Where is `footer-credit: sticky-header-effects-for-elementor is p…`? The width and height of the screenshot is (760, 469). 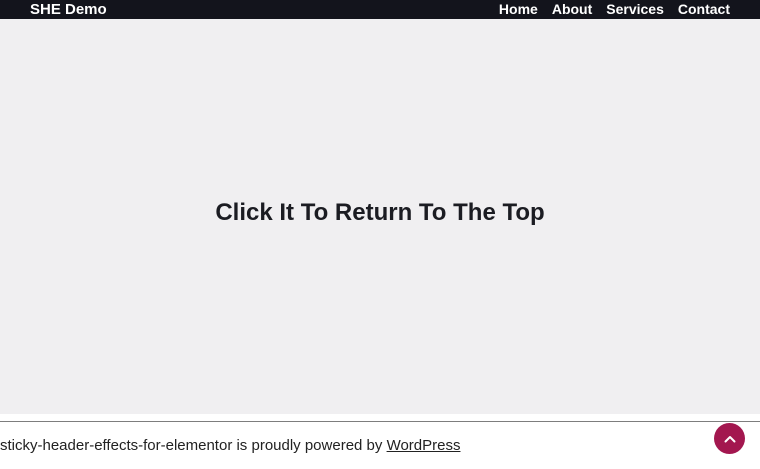
footer-credit: sticky-header-effects-for-elementor is p… is located at coordinates (230, 446).